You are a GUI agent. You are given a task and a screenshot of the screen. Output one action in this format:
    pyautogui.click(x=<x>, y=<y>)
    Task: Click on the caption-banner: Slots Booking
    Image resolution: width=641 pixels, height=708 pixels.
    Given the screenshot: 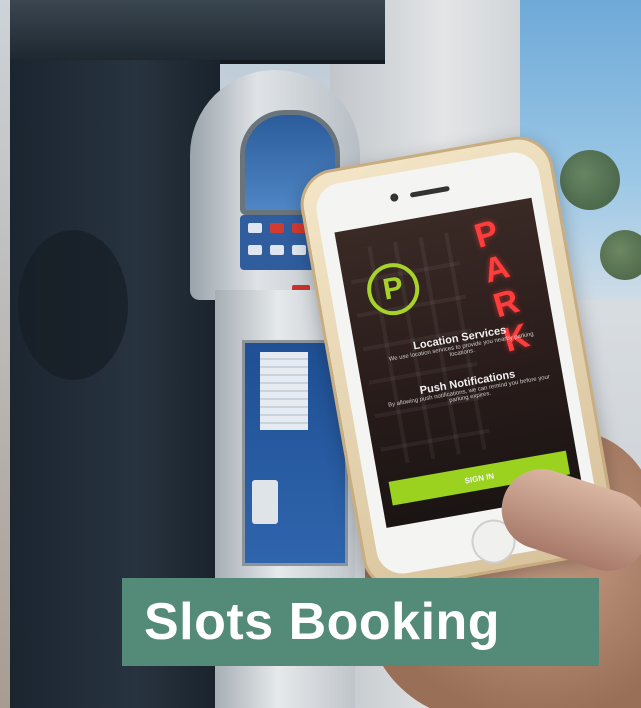 What is the action you would take?
    pyautogui.click(x=360, y=622)
    